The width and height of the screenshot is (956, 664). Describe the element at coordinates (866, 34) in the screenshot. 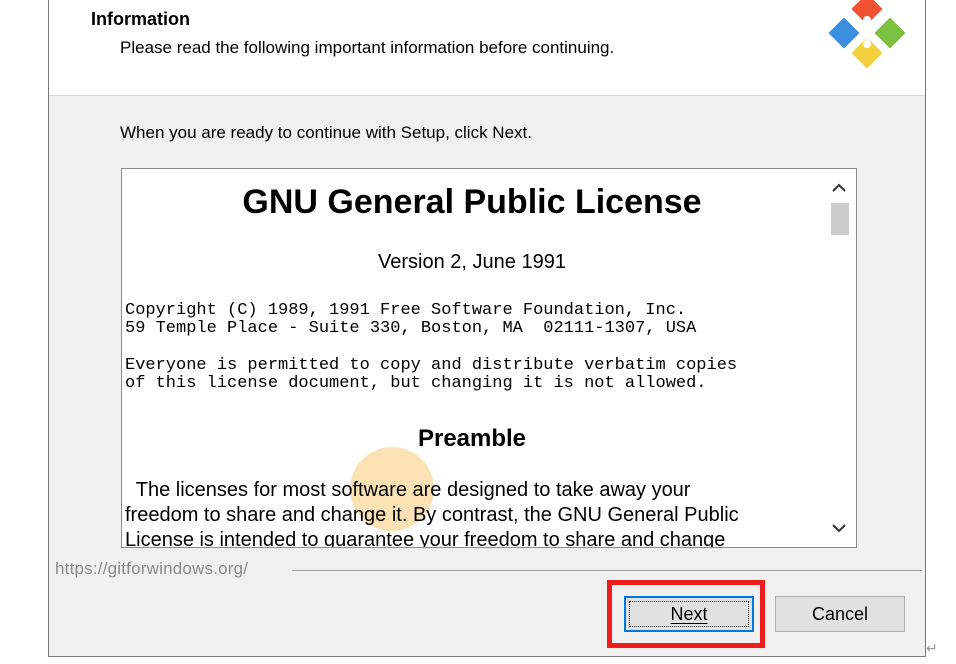

I see `git-logo-icon` at that location.